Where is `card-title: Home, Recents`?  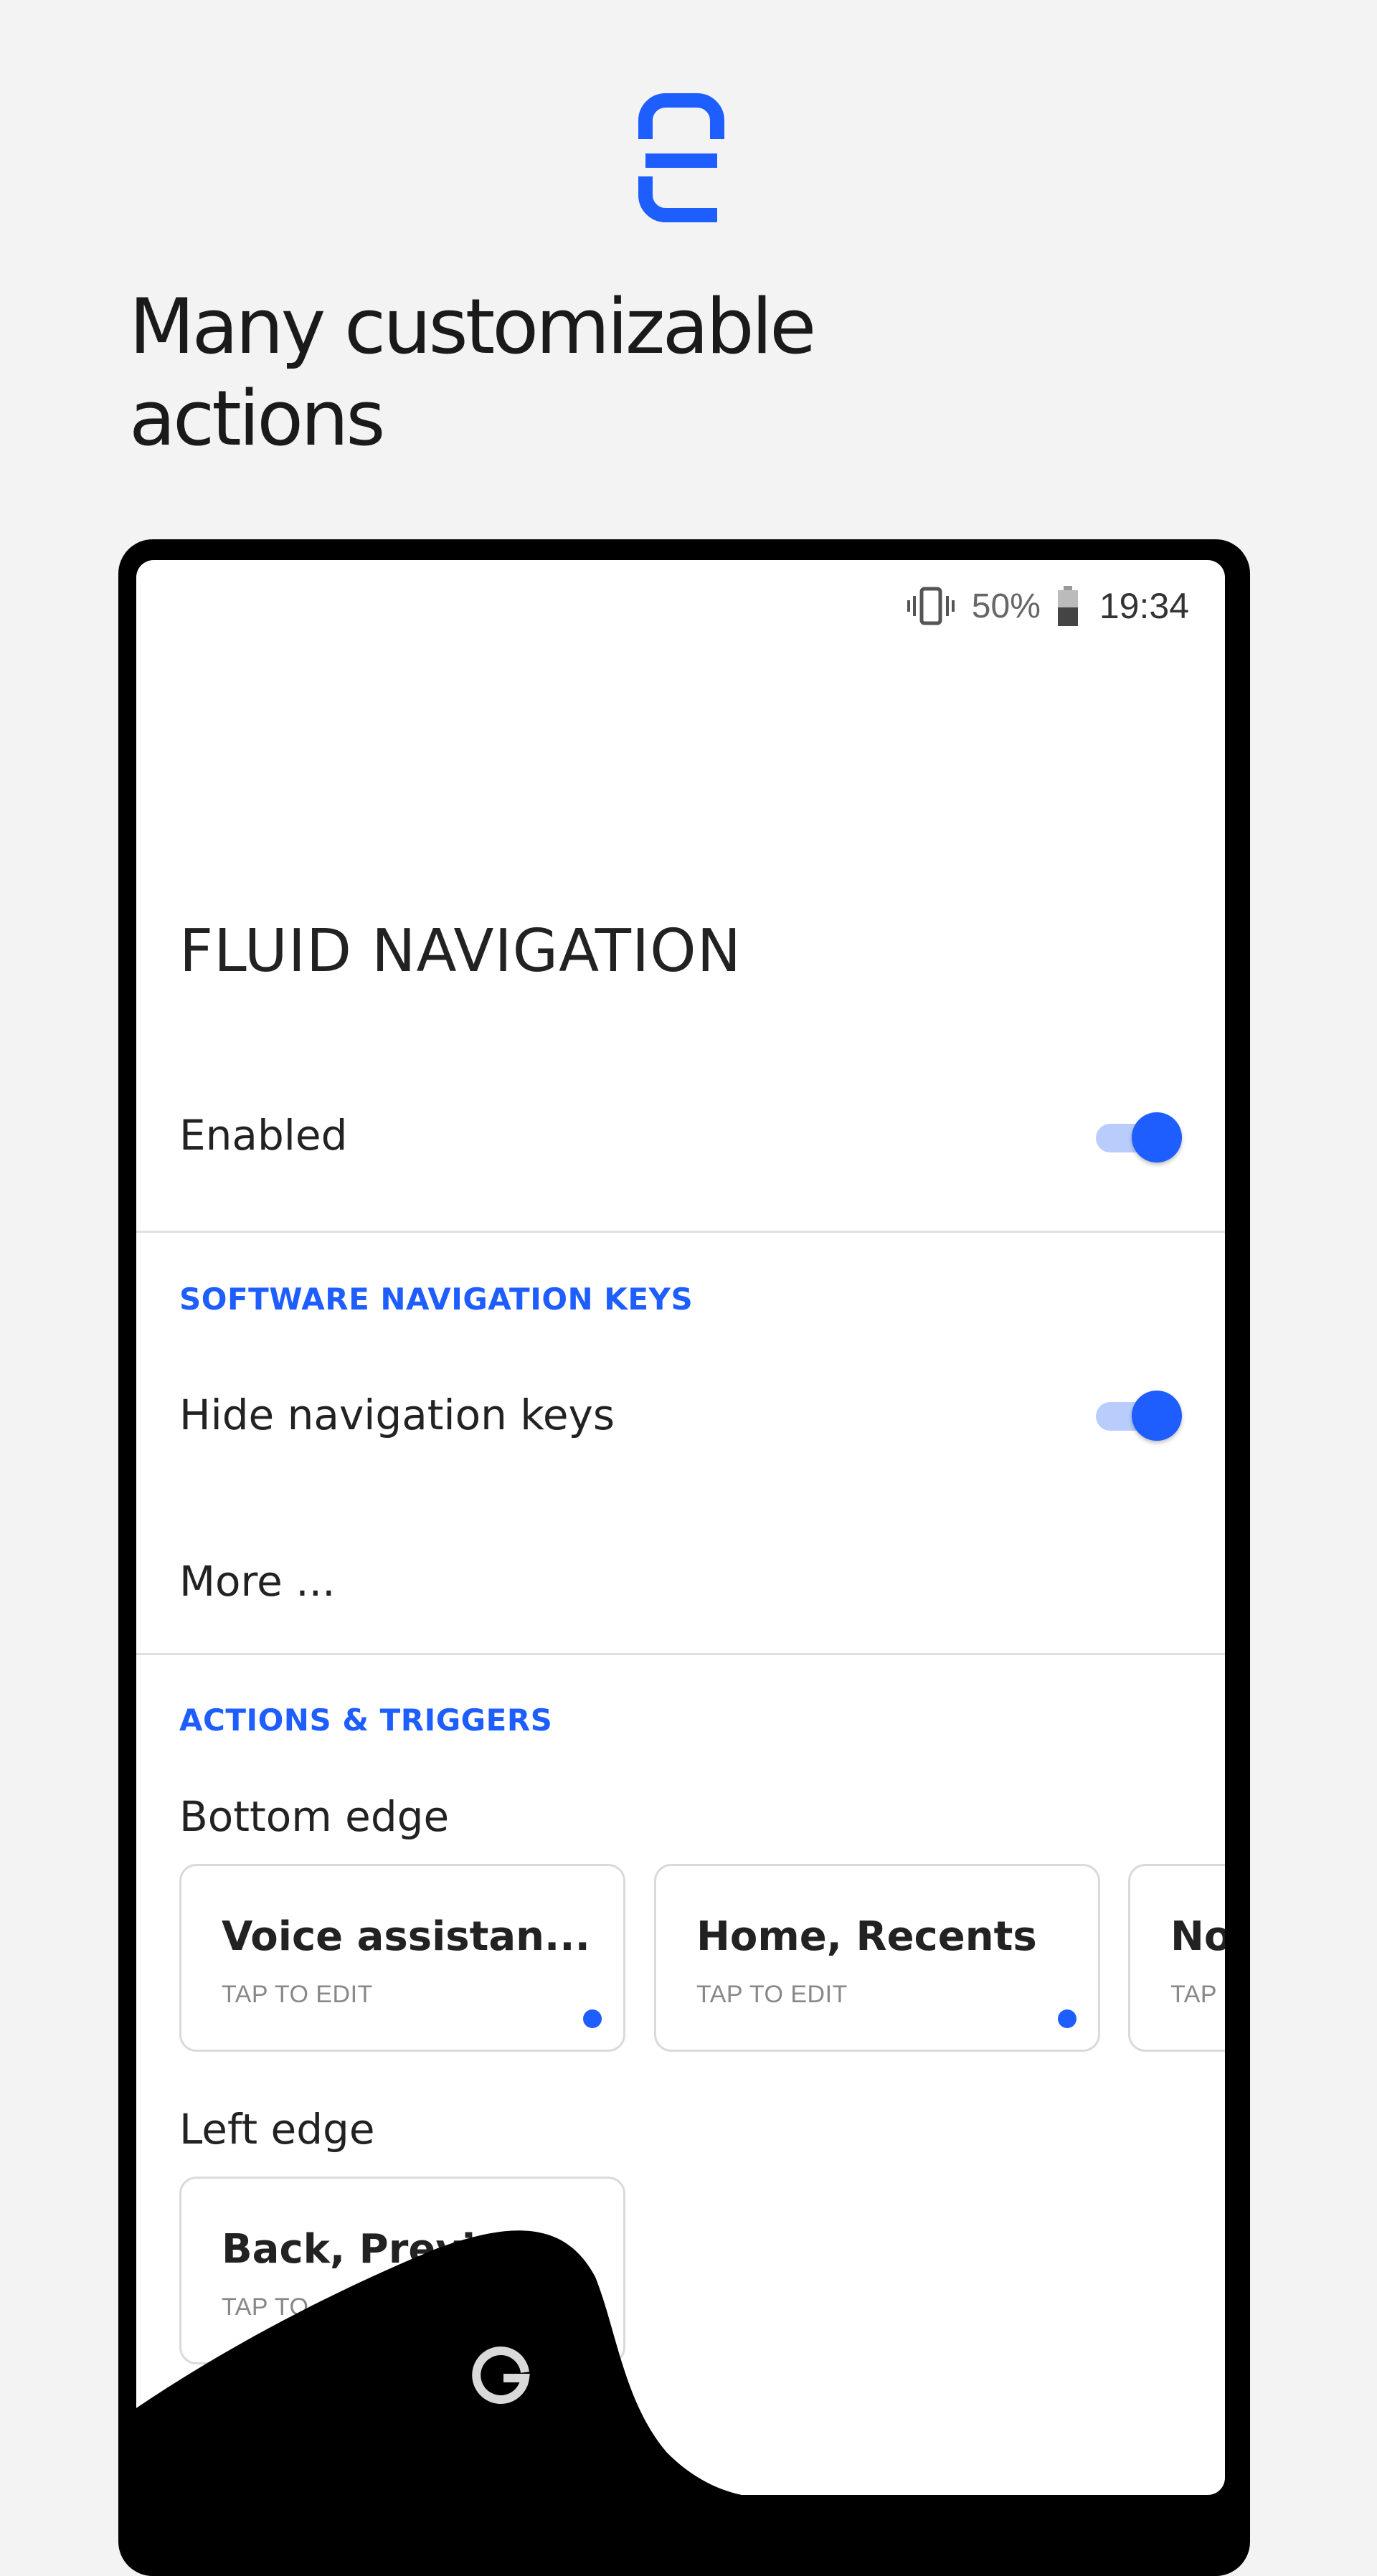 card-title: Home, Recents is located at coordinates (867, 1936).